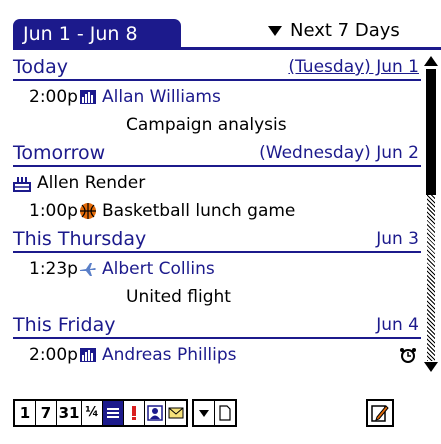 The height and width of the screenshot is (444, 441). What do you see at coordinates (80, 34) in the screenshot?
I see `date-range-label: Jun 1 - Jun 8` at bounding box center [80, 34].